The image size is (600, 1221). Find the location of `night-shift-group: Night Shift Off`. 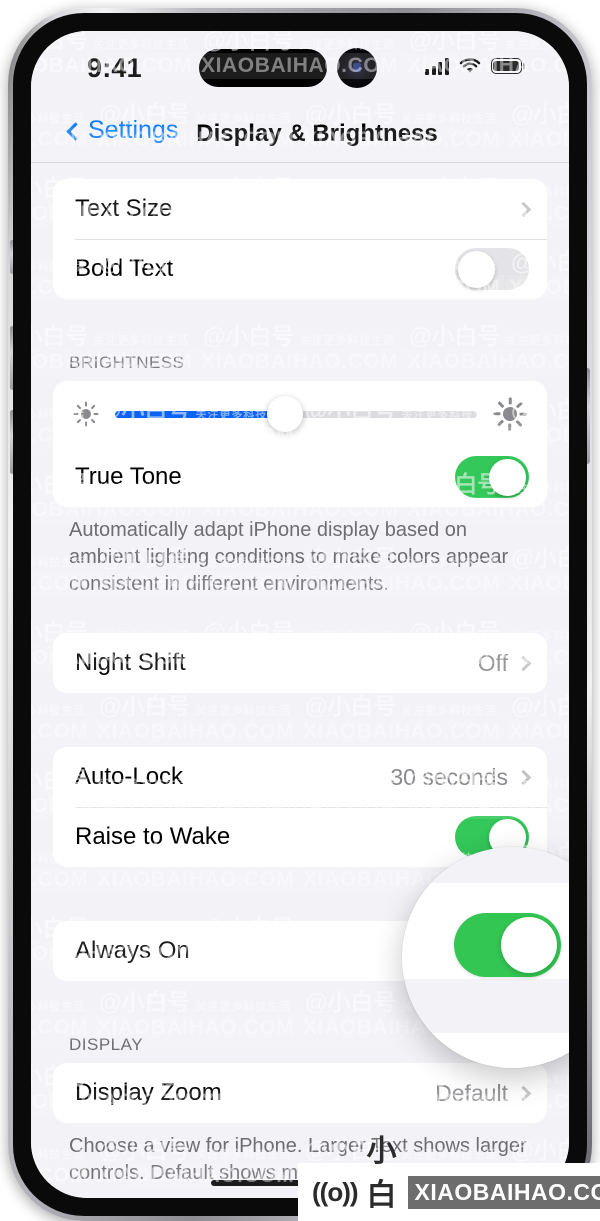

night-shift-group: Night Shift Off is located at coordinates (300, 663).